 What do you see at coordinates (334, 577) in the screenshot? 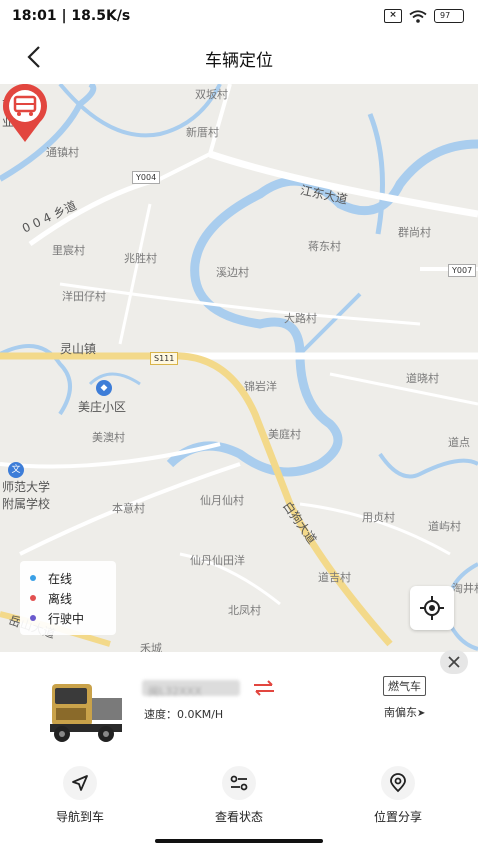
I see `map-label: 道吉村` at bounding box center [334, 577].